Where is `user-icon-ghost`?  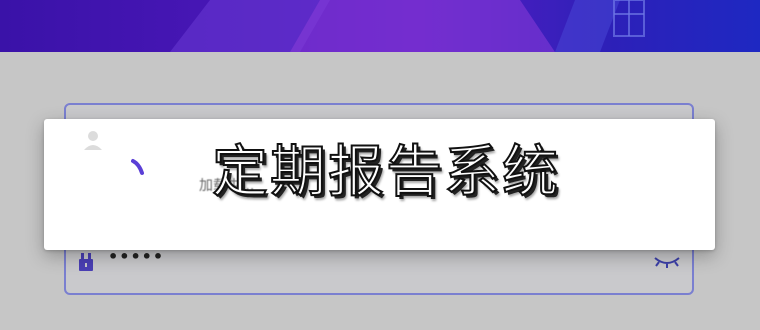
user-icon-ghost is located at coordinates (93, 140).